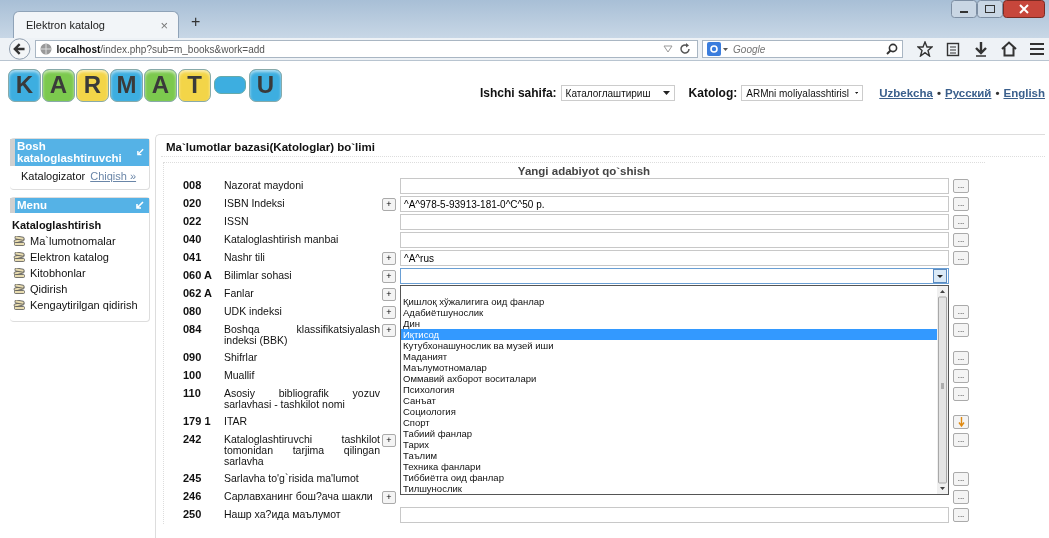  What do you see at coordinates (193, 184) in the screenshot?
I see `field-code: 008` at bounding box center [193, 184].